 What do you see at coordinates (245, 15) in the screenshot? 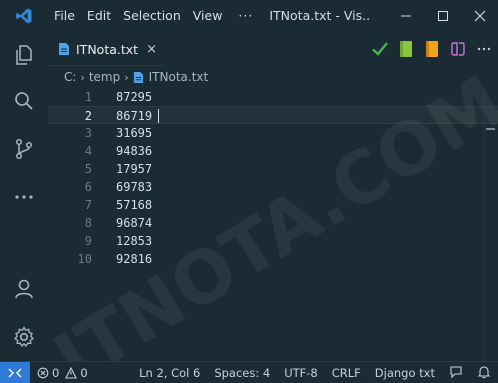
I see `menu-more: ···` at bounding box center [245, 15].